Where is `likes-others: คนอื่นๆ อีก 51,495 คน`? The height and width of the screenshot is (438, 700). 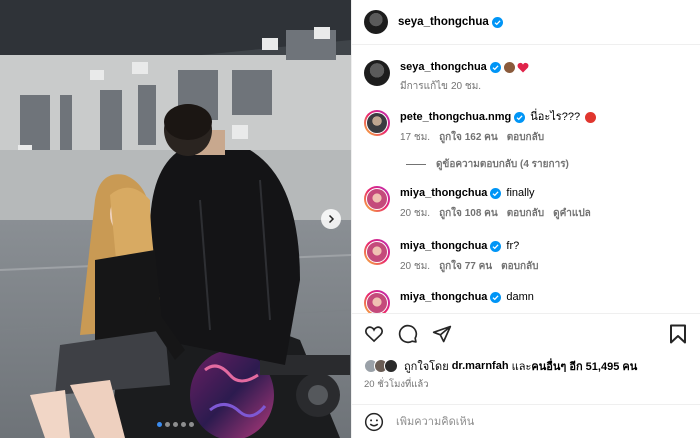
likes-others: คนอื่นๆ อีก 51,495 คน is located at coordinates (584, 366).